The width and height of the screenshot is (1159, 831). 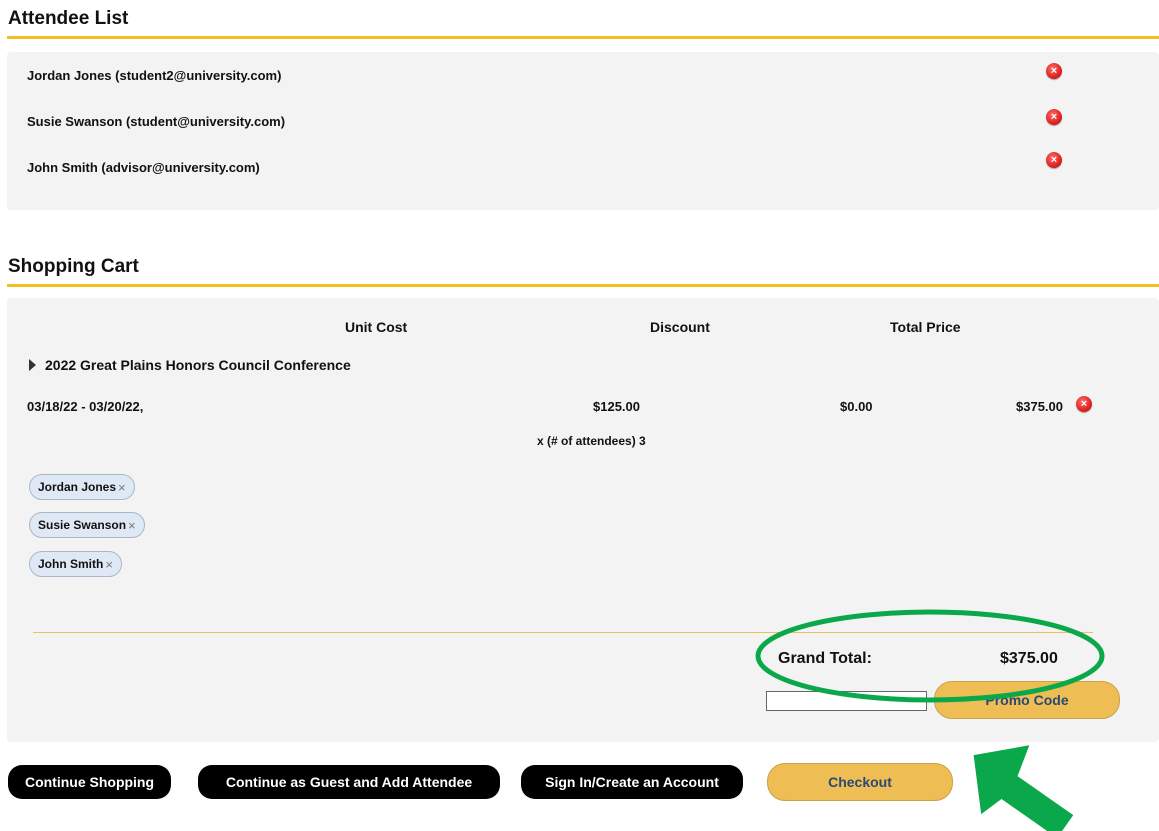 What do you see at coordinates (930, 720) in the screenshot?
I see `highlight-ellipse` at bounding box center [930, 720].